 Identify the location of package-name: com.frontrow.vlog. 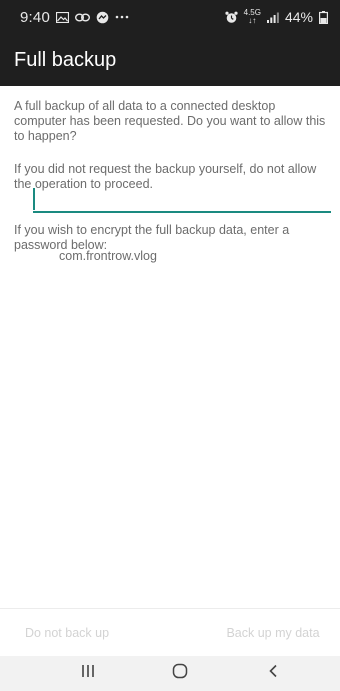
(108, 256).